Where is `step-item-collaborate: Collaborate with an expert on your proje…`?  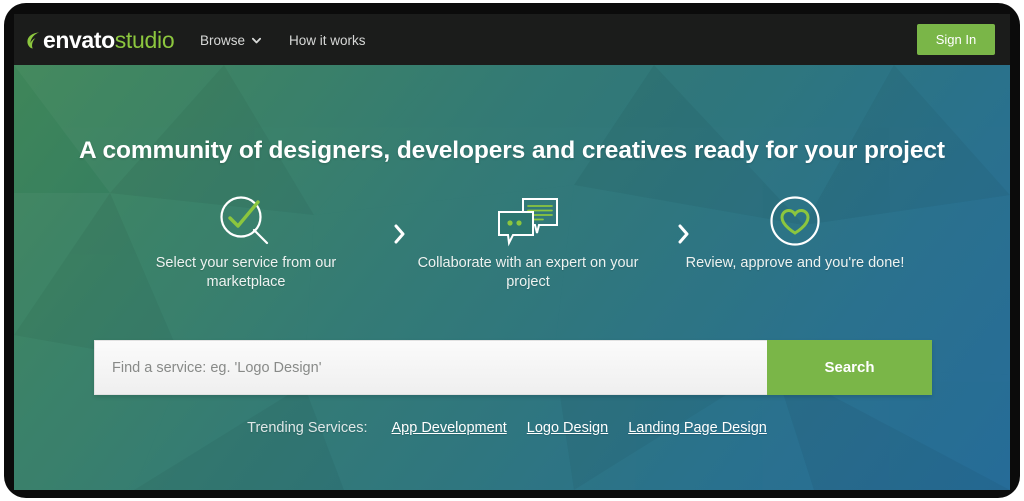 step-item-collaborate: Collaborate with an expert on your proje… is located at coordinates (528, 242).